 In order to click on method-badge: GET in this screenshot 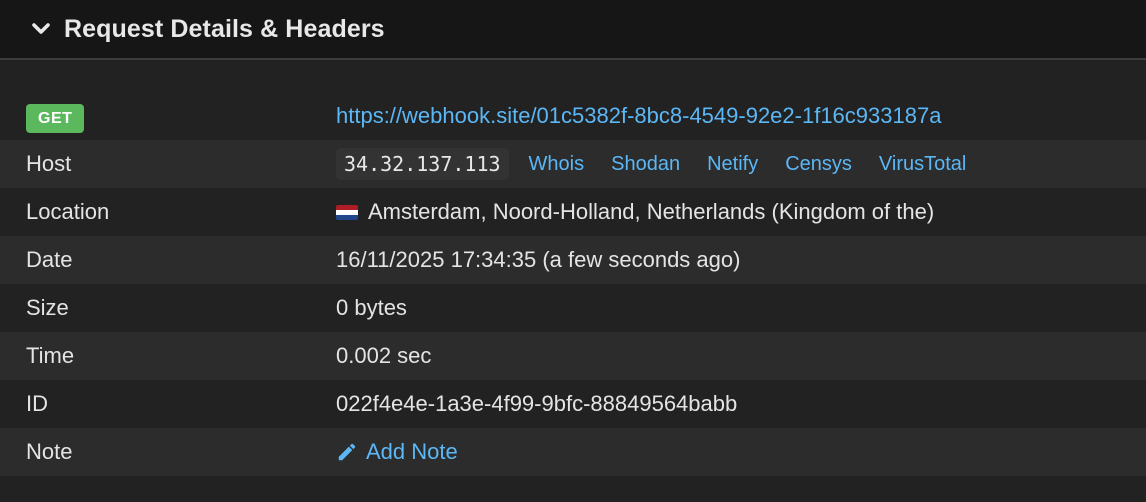, I will do `click(55, 118)`.